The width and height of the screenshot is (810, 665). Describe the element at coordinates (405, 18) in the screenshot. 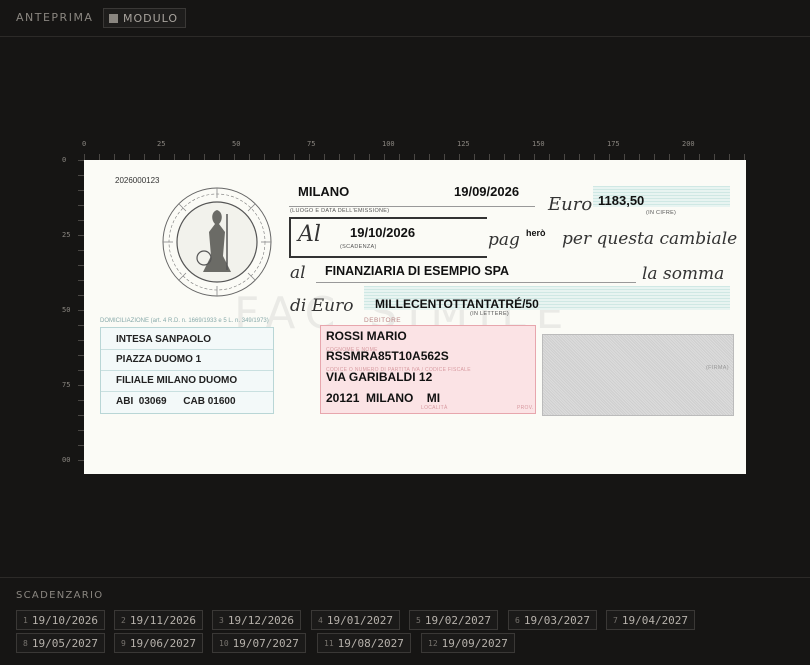

I see `top-bar: ANTEPRIMA MODULO` at that location.